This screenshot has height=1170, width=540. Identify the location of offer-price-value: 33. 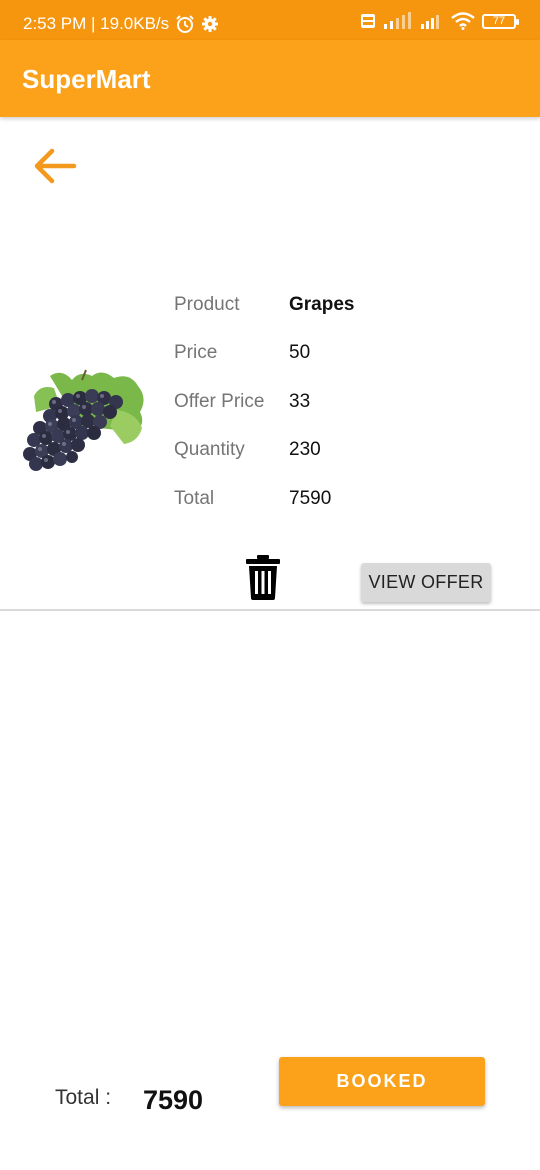
(300, 401).